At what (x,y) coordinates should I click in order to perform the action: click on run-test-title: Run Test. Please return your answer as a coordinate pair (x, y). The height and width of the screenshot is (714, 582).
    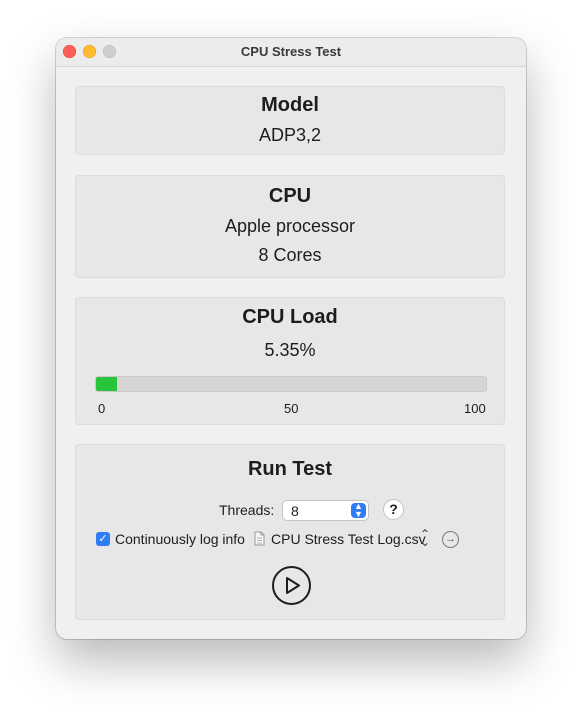
    Looking at the image, I should click on (290, 469).